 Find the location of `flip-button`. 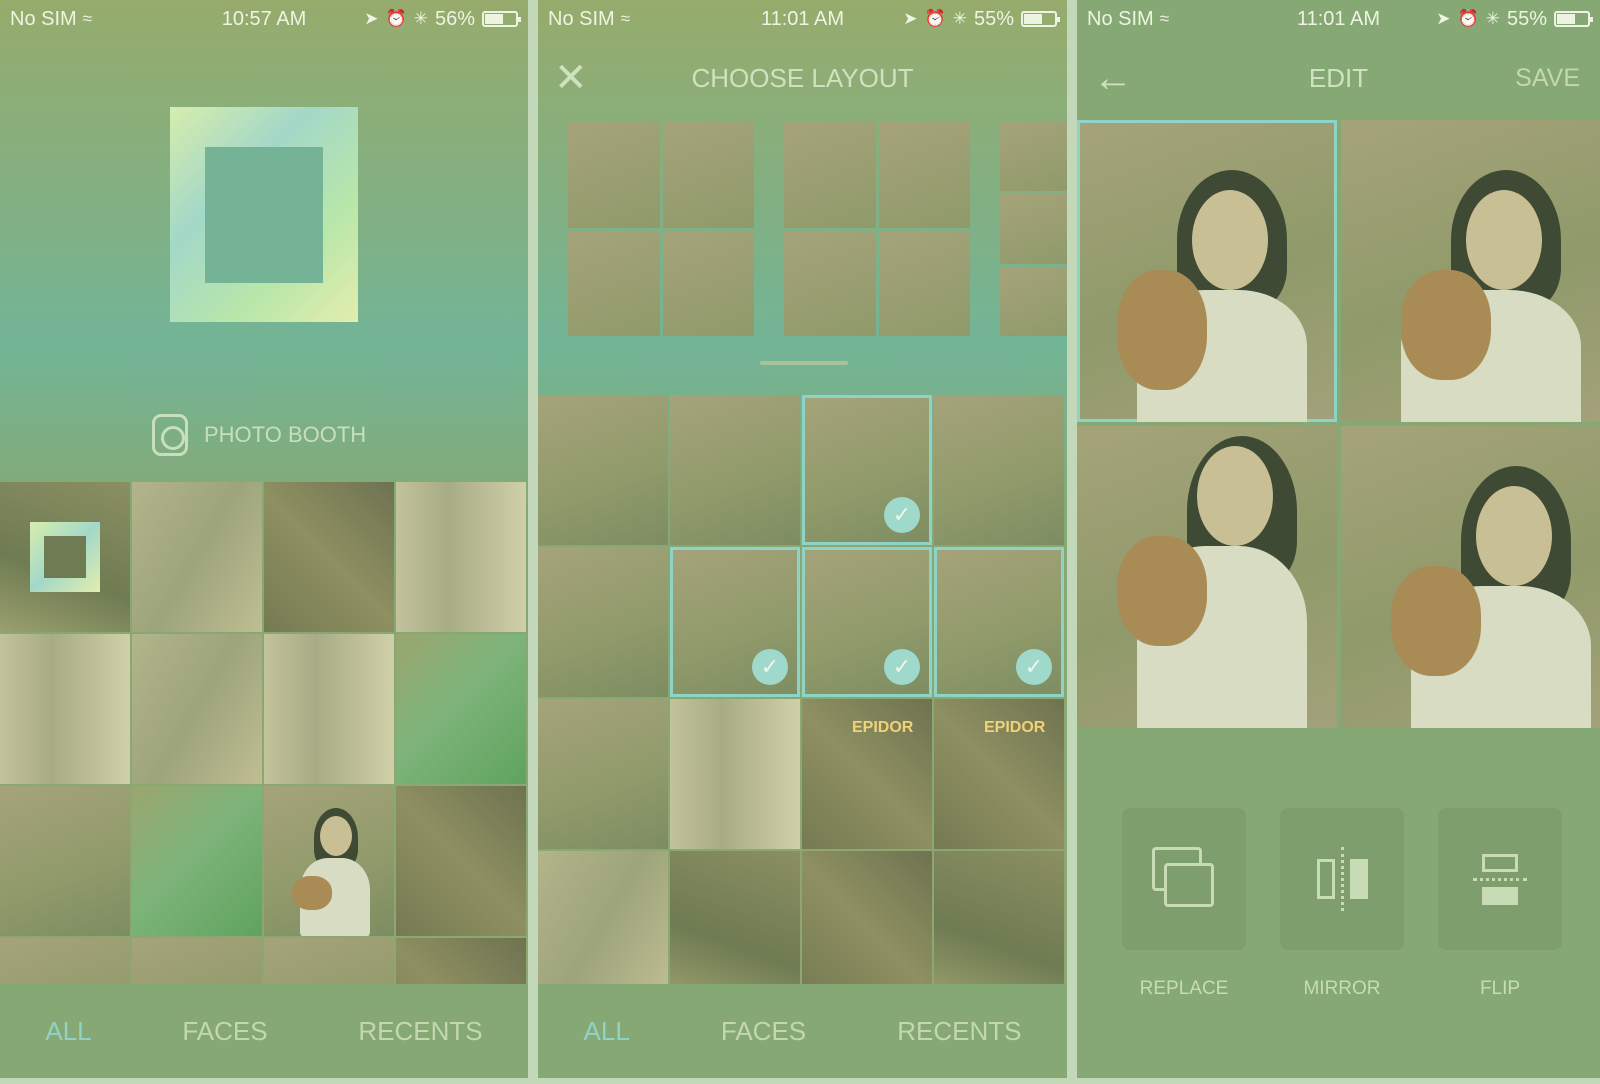

flip-button is located at coordinates (1500, 879).